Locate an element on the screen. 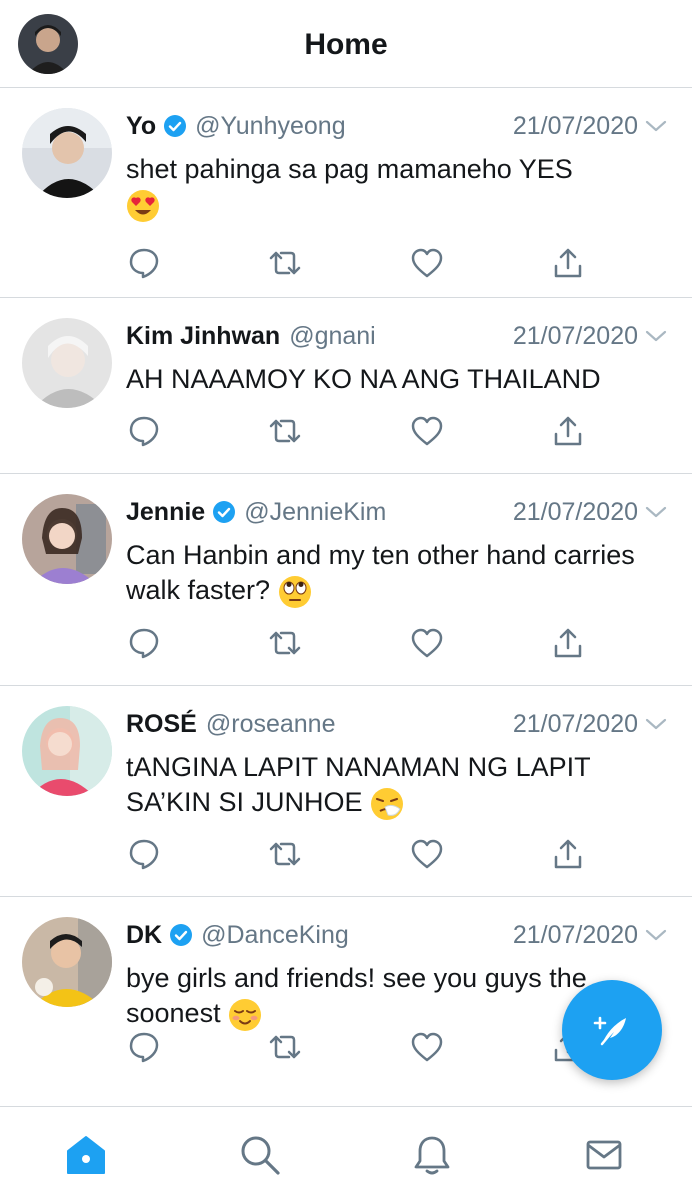  author-handle: @roseanne is located at coordinates (271, 724).